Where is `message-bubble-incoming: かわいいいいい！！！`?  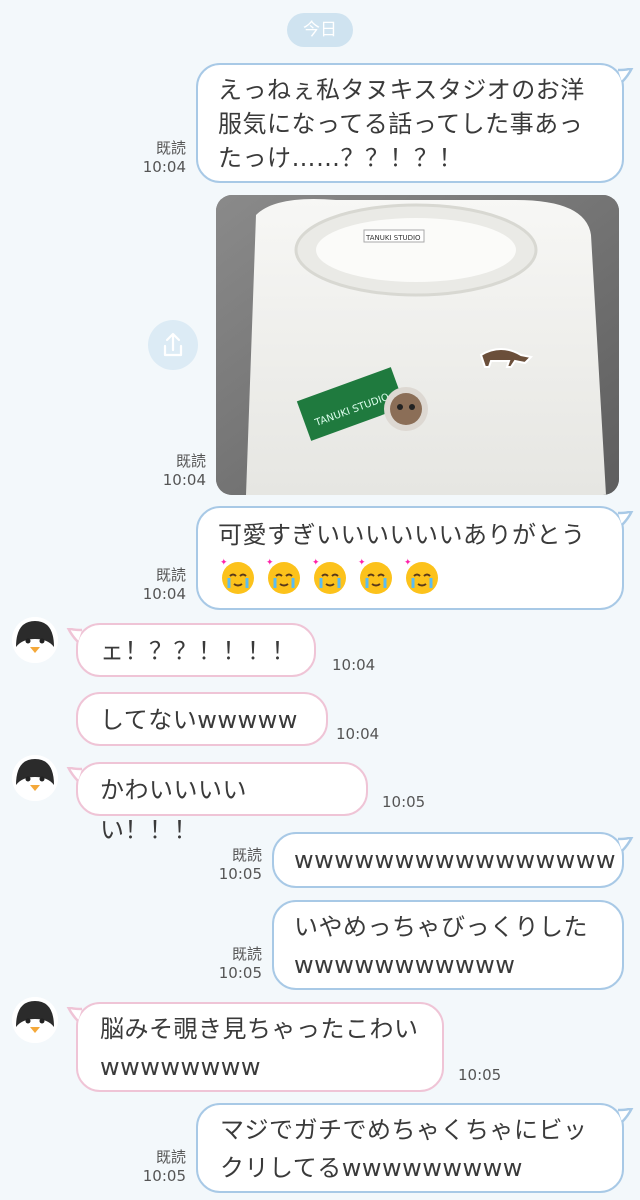 message-bubble-incoming: かわいいいいい！！！ is located at coordinates (217, 803).